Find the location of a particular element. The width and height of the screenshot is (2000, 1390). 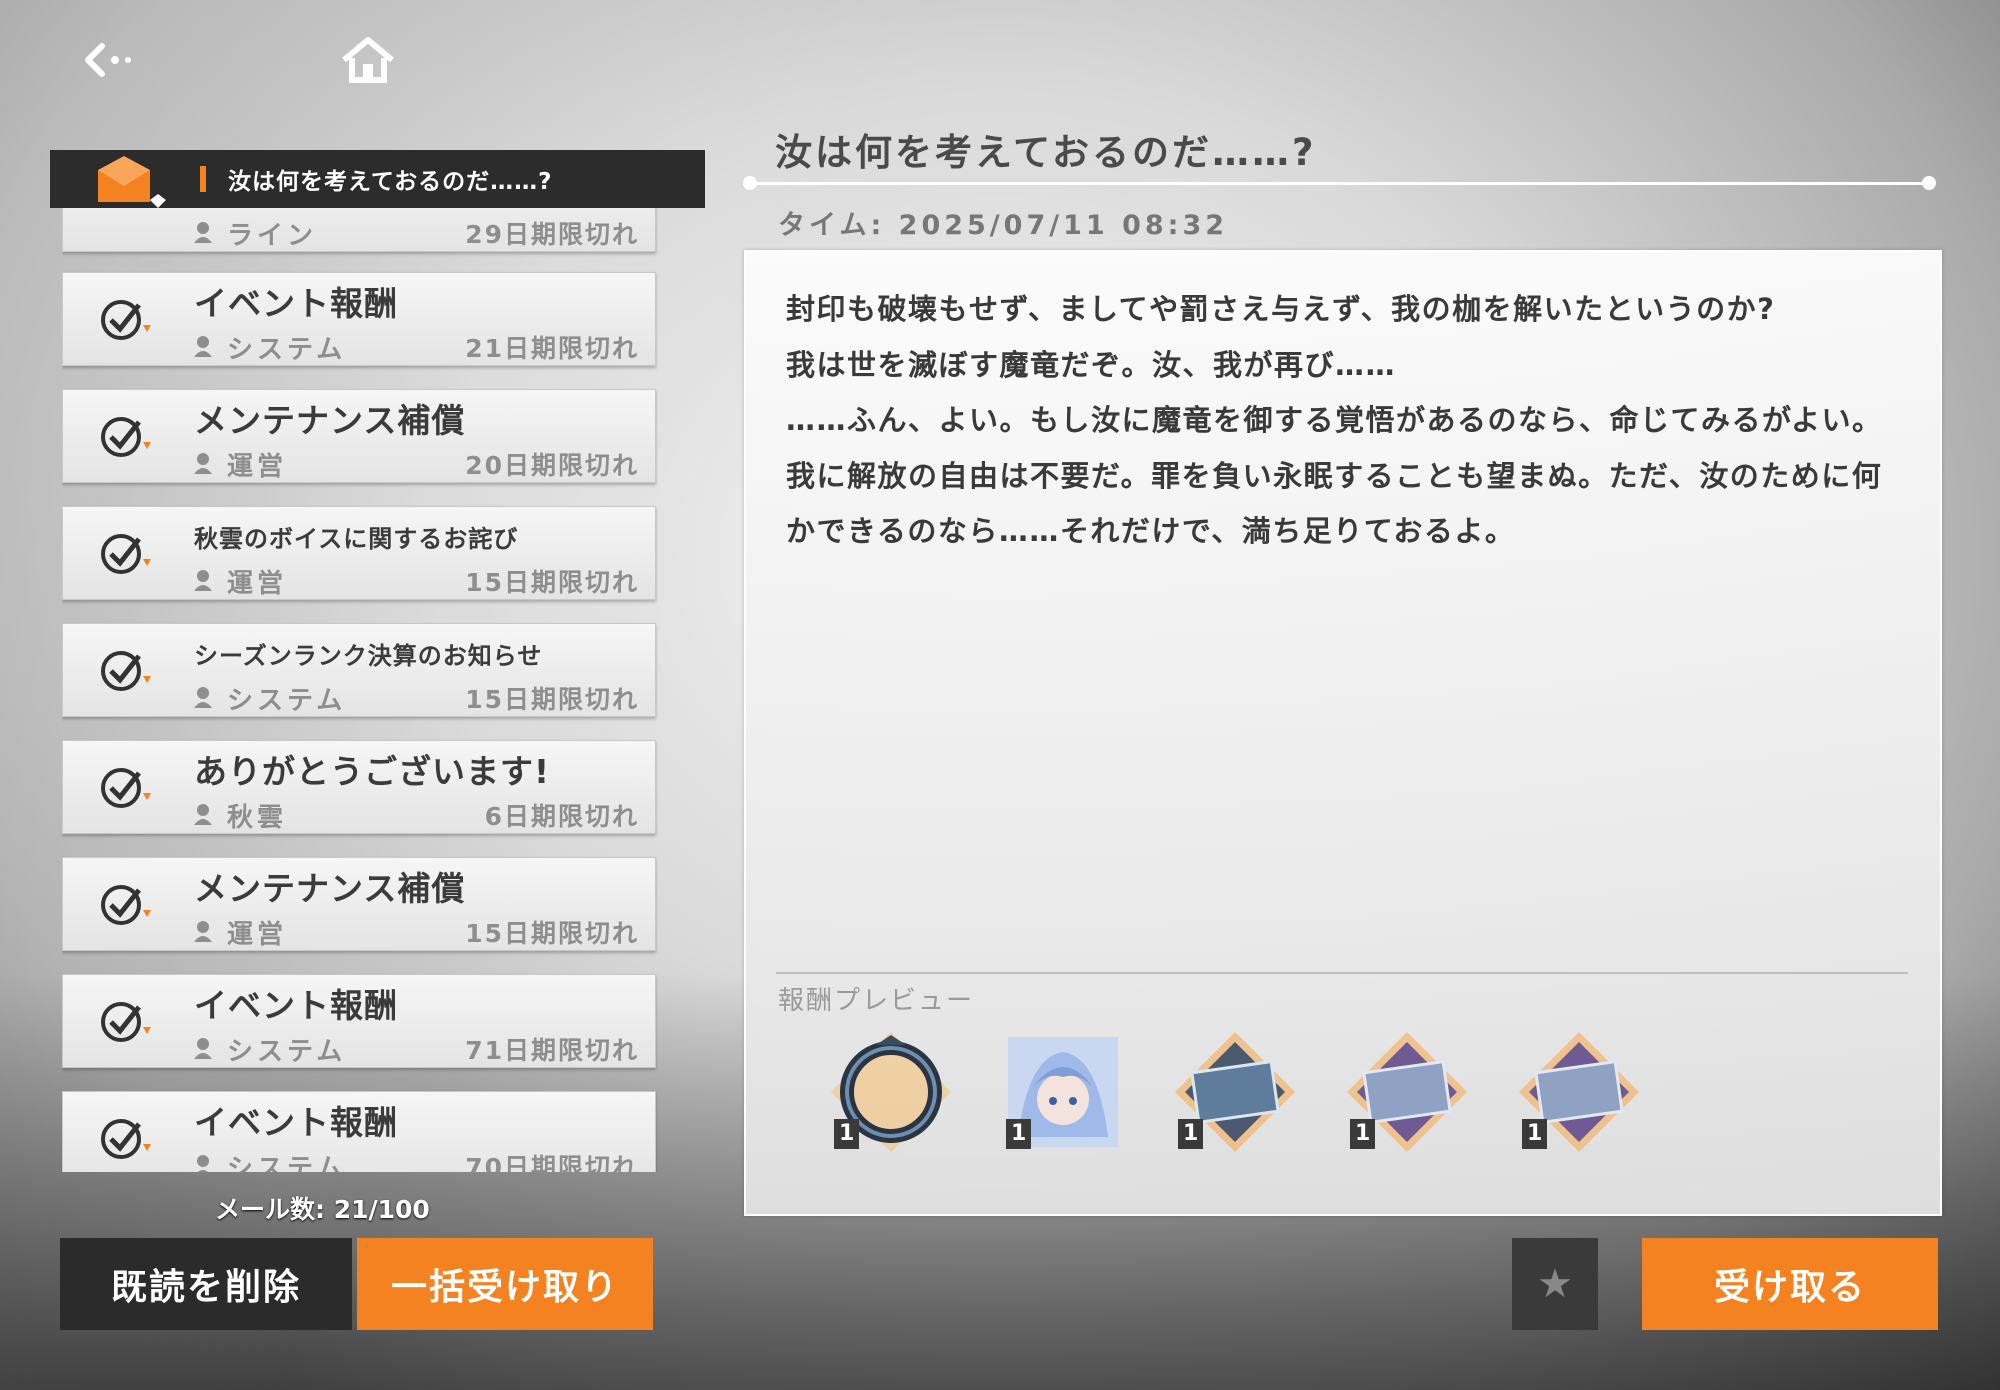

mail-expiry: 21日期限切れ is located at coordinates (552, 348).